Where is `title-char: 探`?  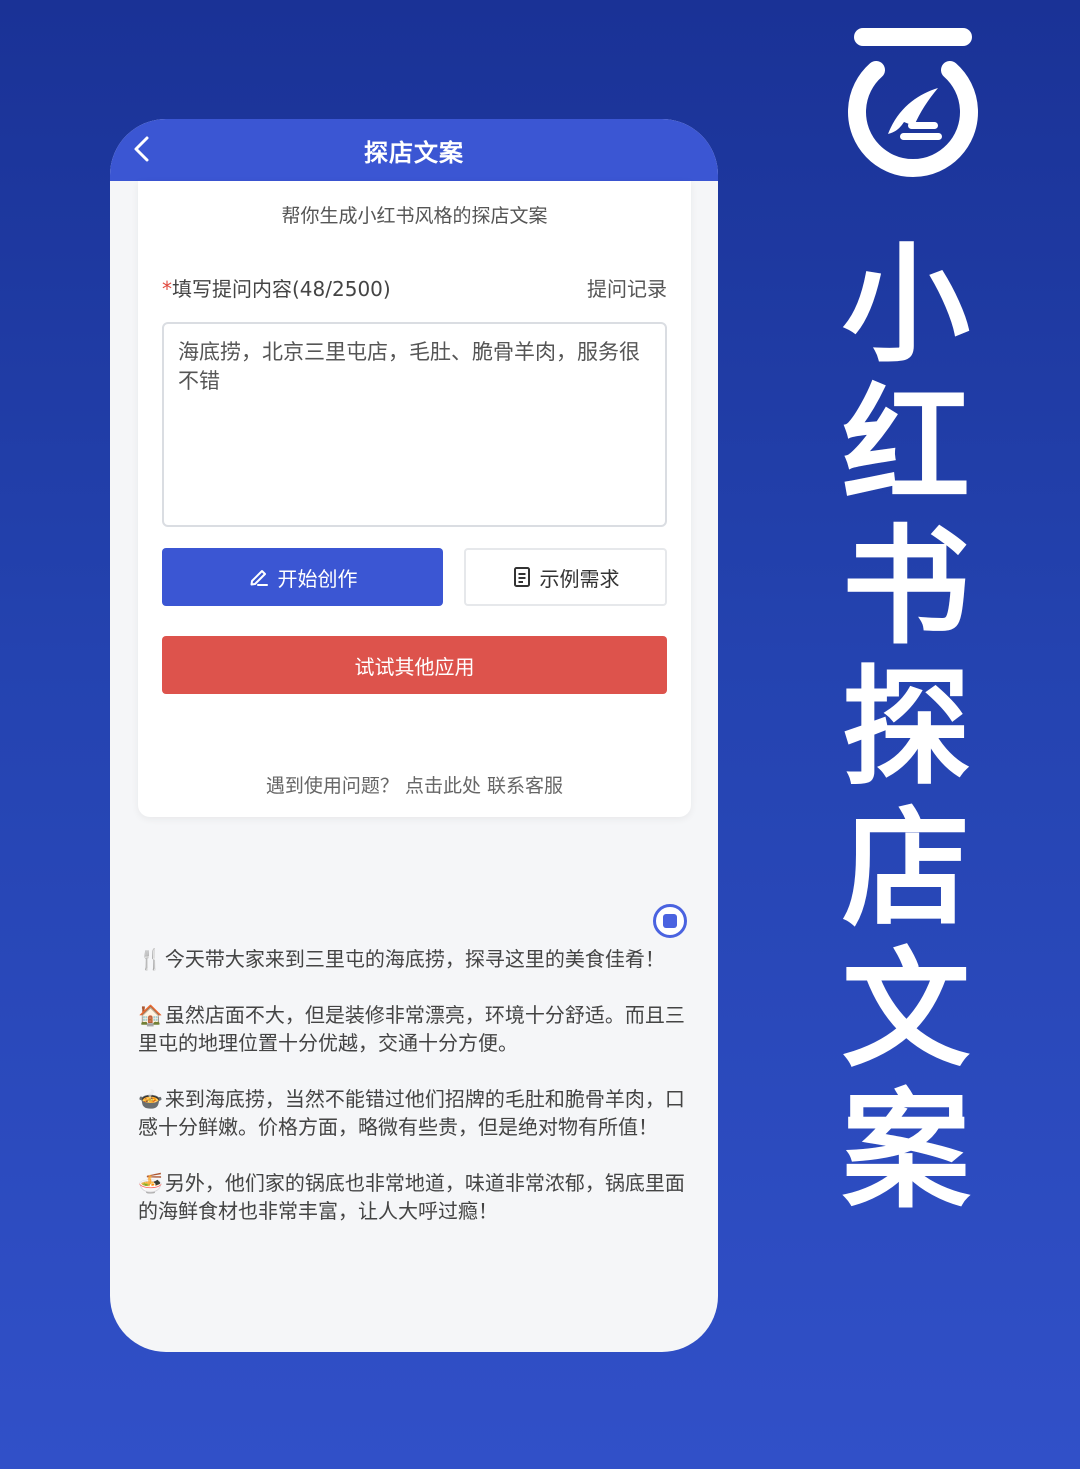
title-char: 探 is located at coordinates (905, 728).